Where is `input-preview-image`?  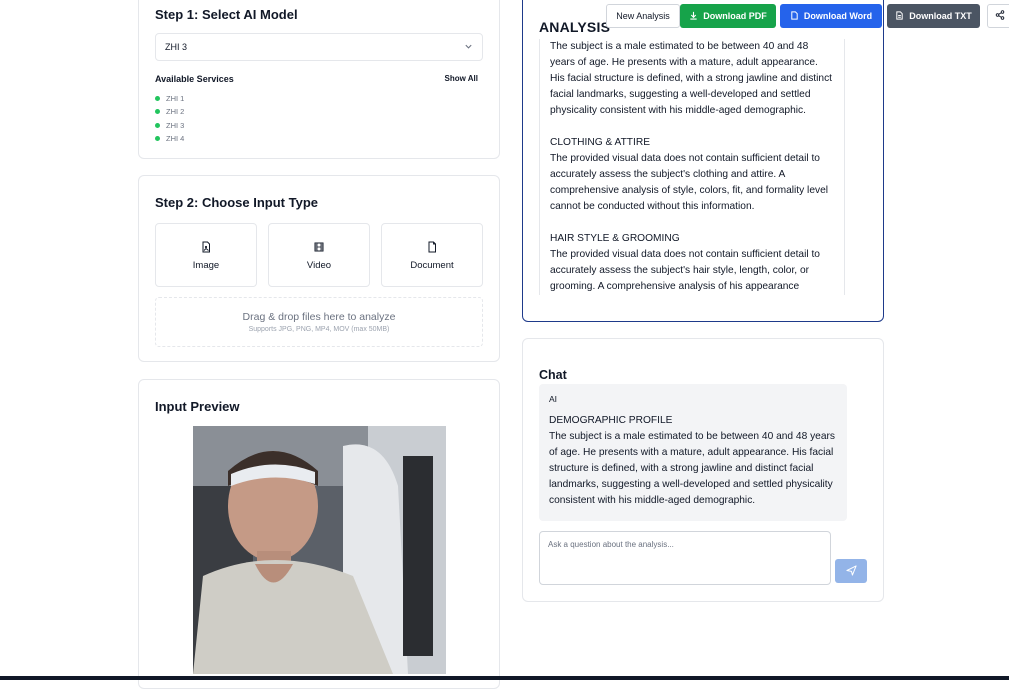
input-preview-image is located at coordinates (319, 550).